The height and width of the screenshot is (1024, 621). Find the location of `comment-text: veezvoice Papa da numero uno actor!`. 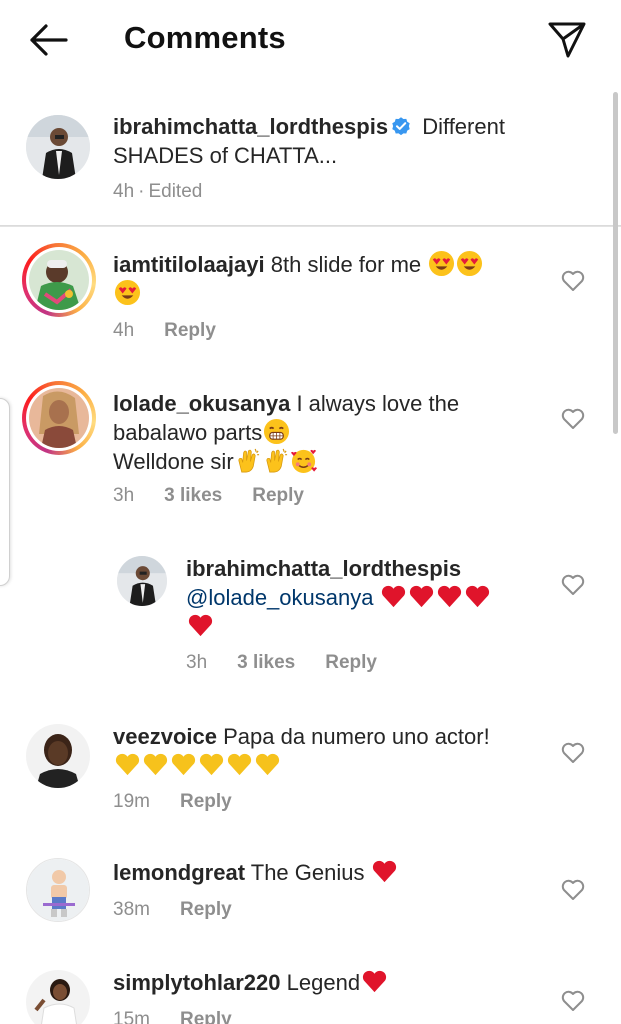

comment-text: veezvoice Papa da numero uno actor! is located at coordinates (333, 751).